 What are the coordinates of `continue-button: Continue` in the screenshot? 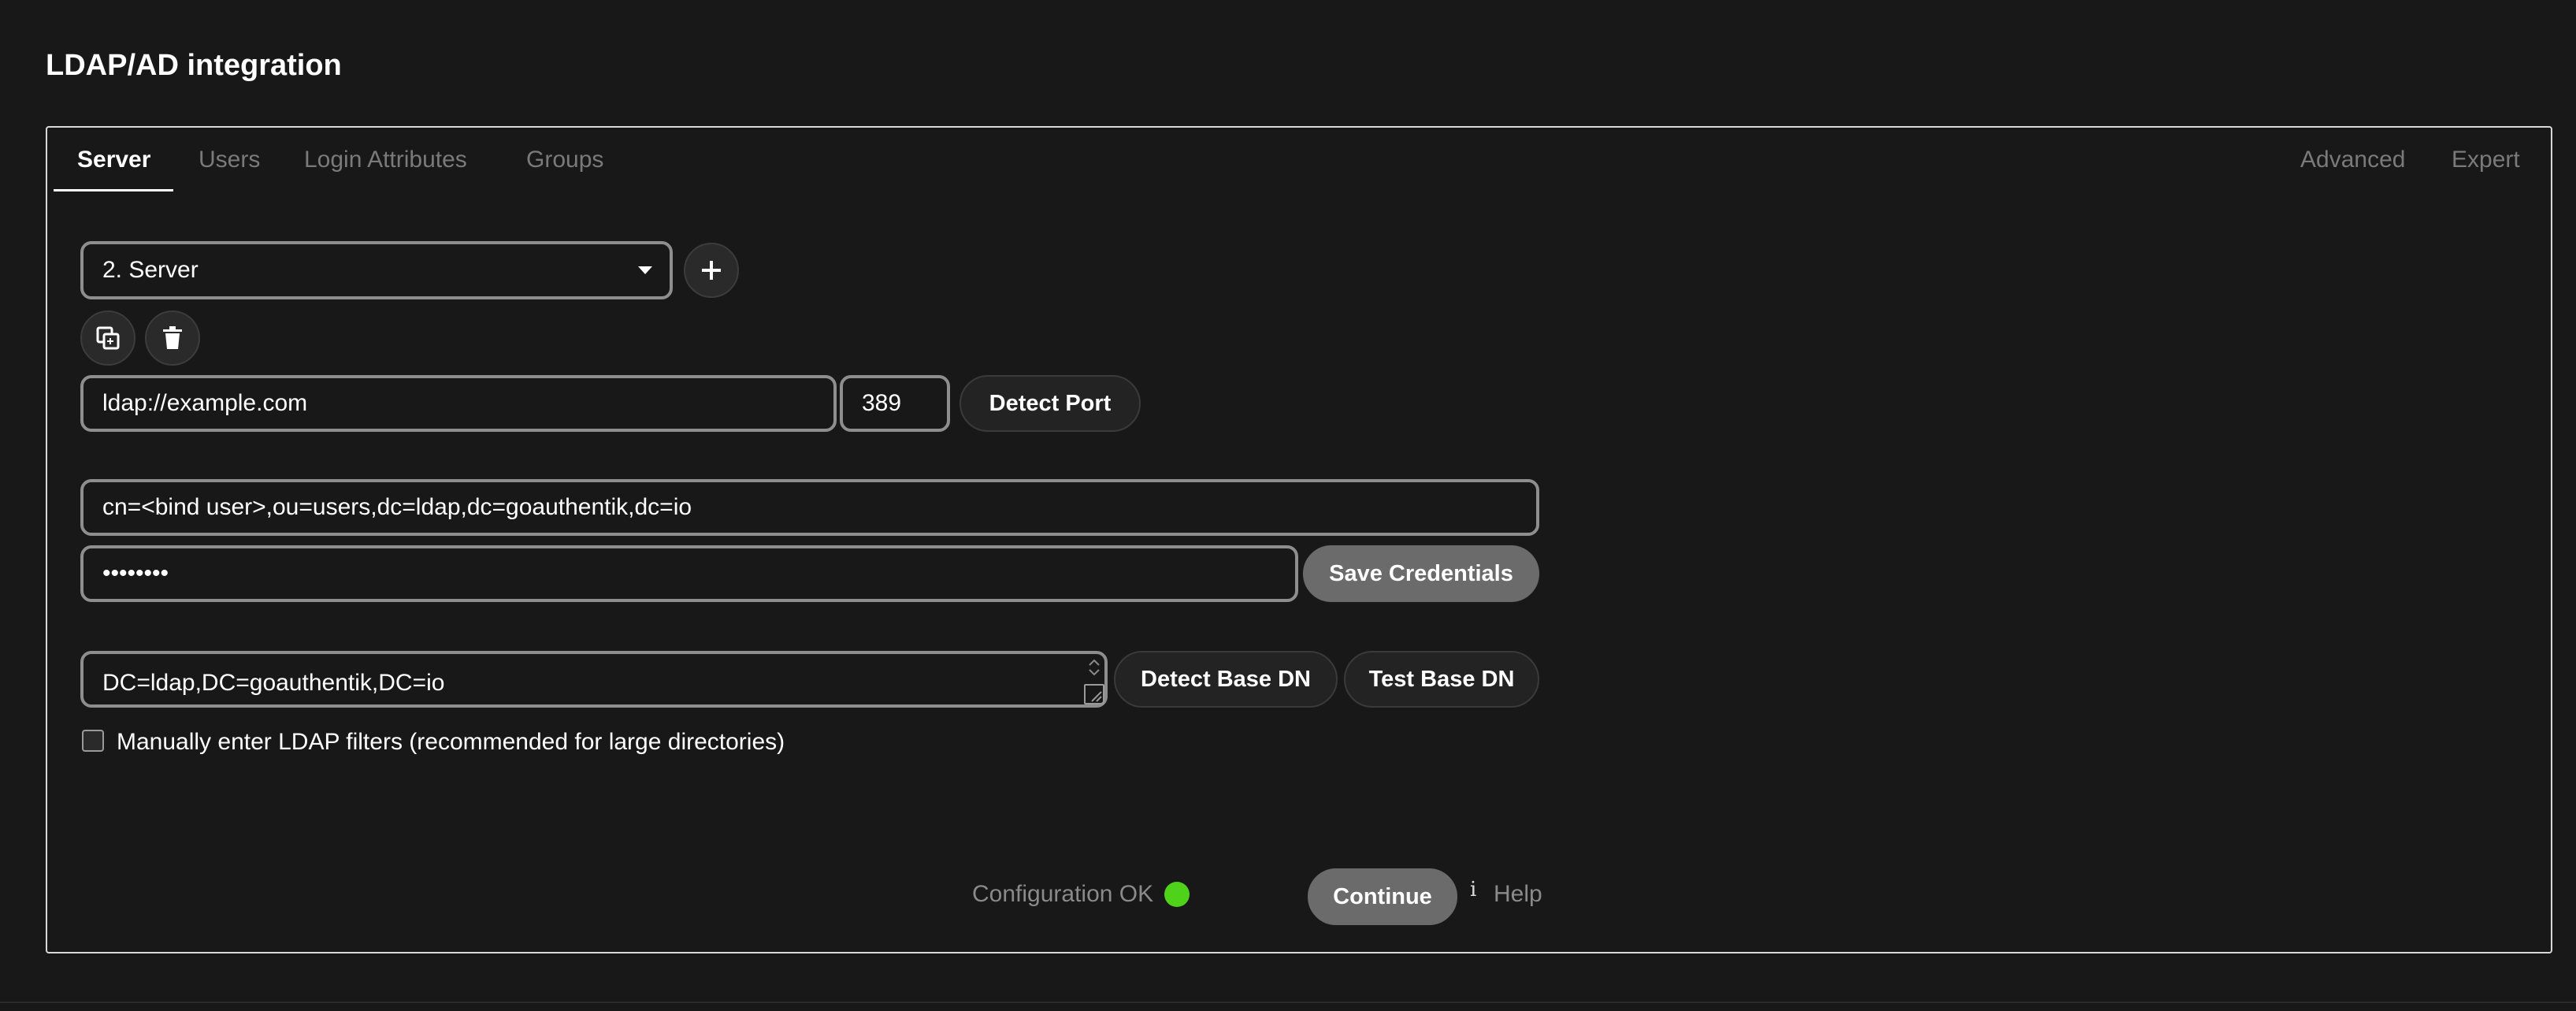 It's located at (1382, 896).